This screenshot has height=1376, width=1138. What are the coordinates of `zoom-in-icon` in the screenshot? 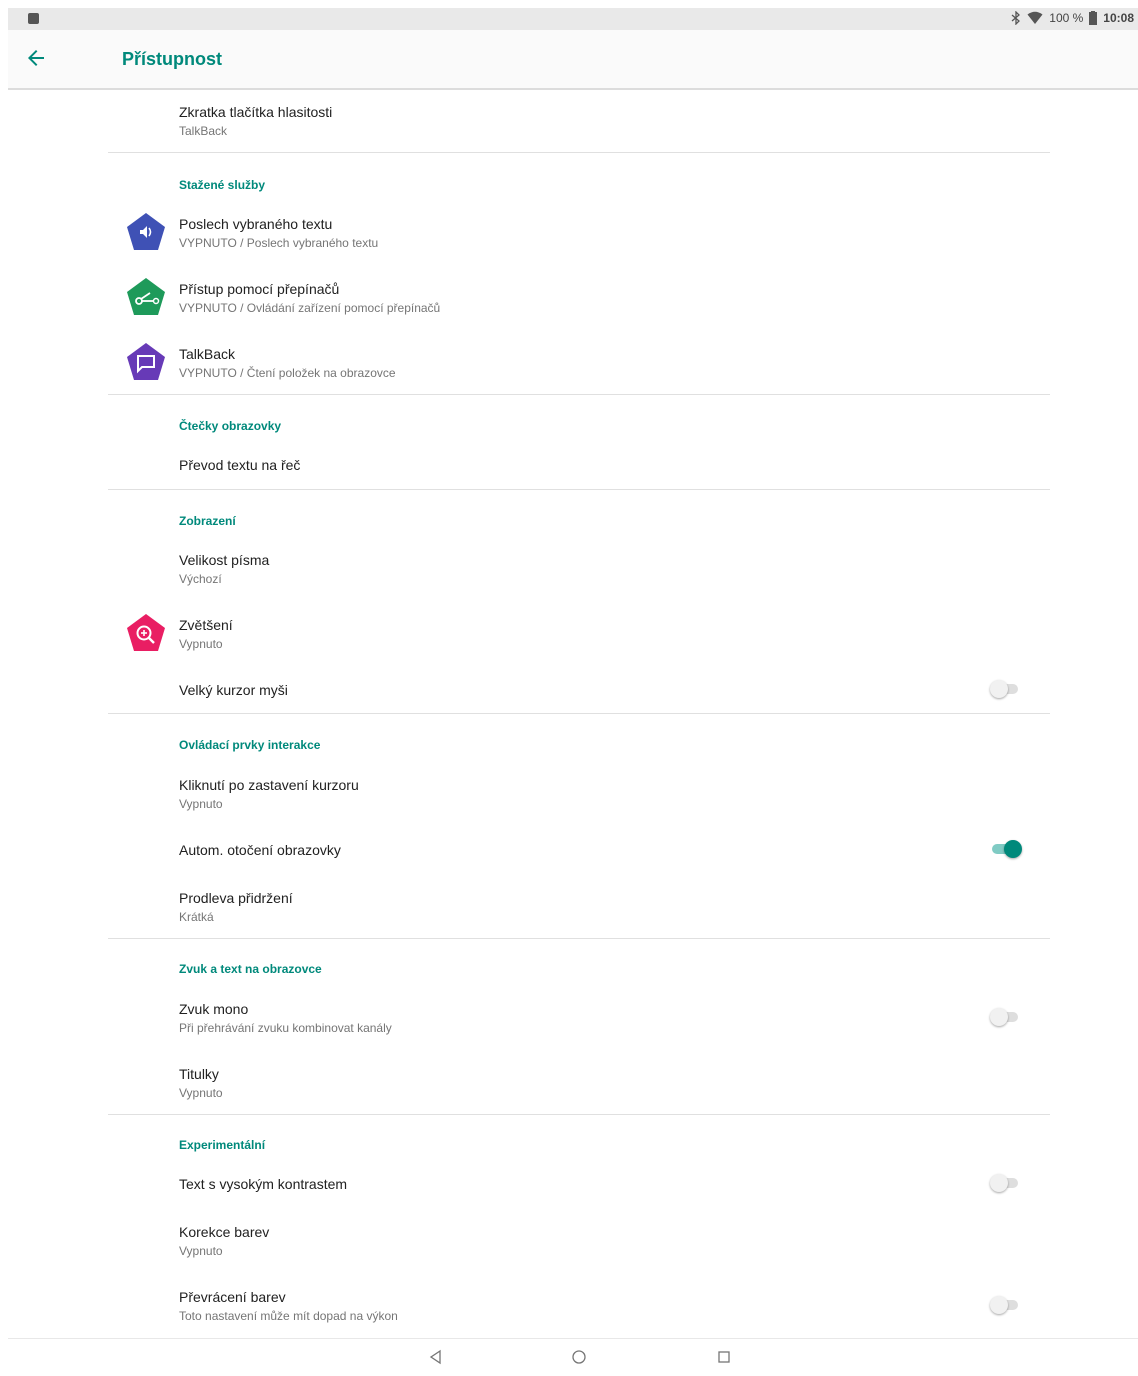 It's located at (146, 632).